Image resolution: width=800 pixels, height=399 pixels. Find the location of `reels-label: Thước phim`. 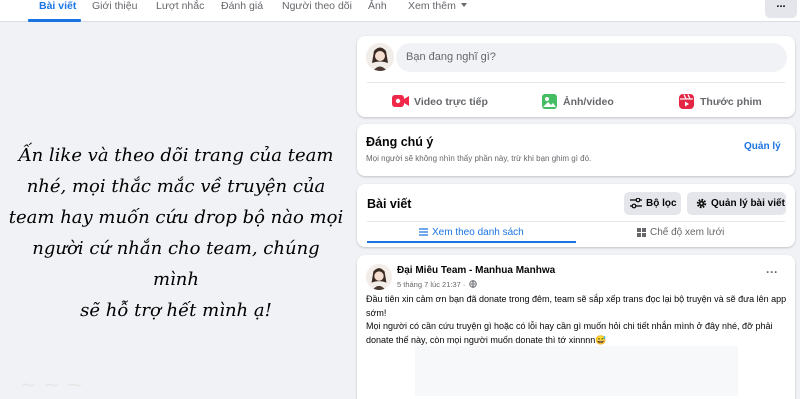

reels-label: Thước phim is located at coordinates (731, 102).